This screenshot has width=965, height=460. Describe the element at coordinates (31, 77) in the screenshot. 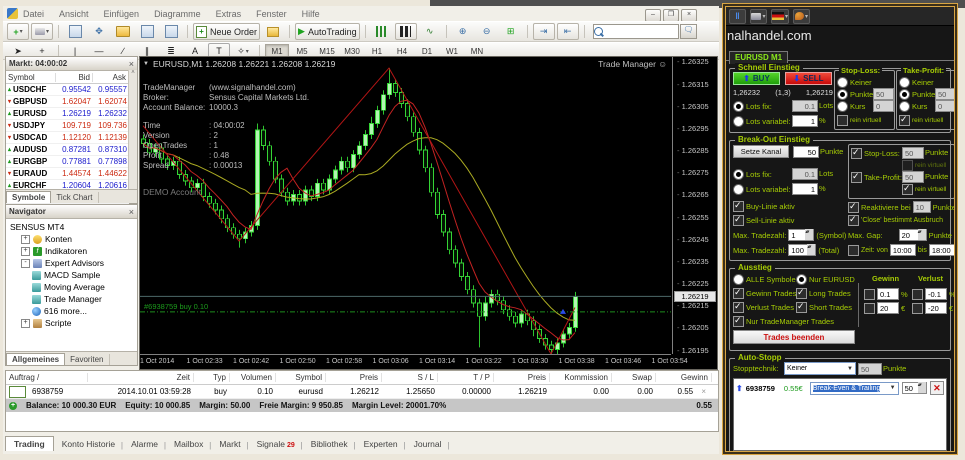

I see `column-header-symbol: Symbol` at that location.